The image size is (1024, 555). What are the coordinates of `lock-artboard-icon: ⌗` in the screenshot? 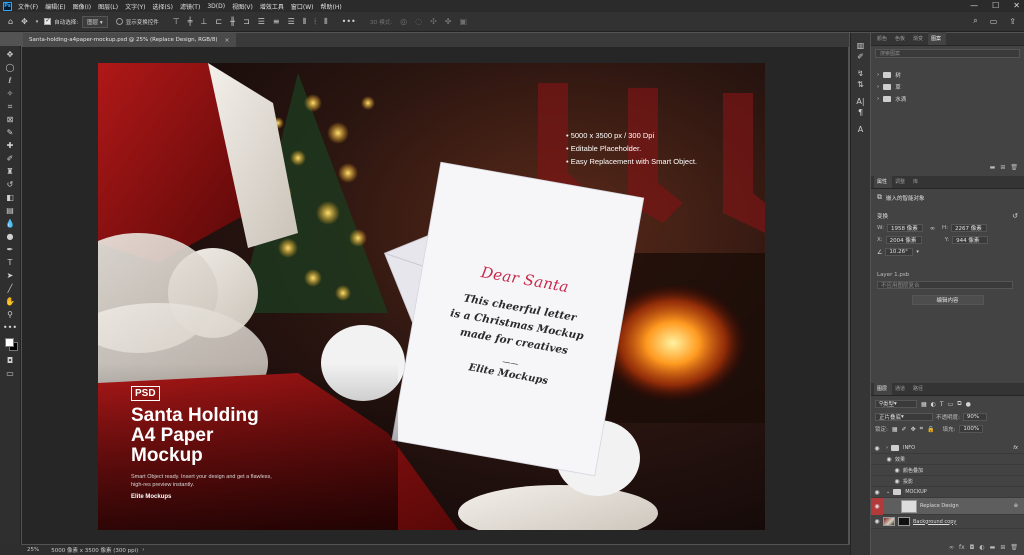 It's located at (921, 429).